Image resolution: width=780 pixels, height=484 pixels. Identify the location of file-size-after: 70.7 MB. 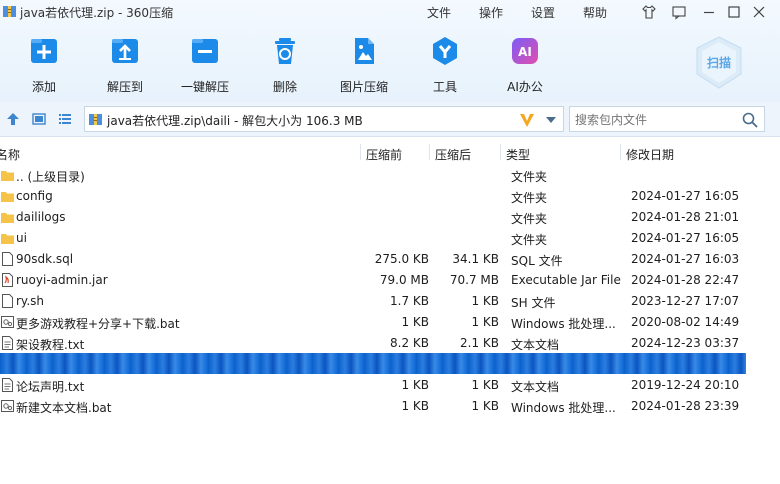
(474, 280).